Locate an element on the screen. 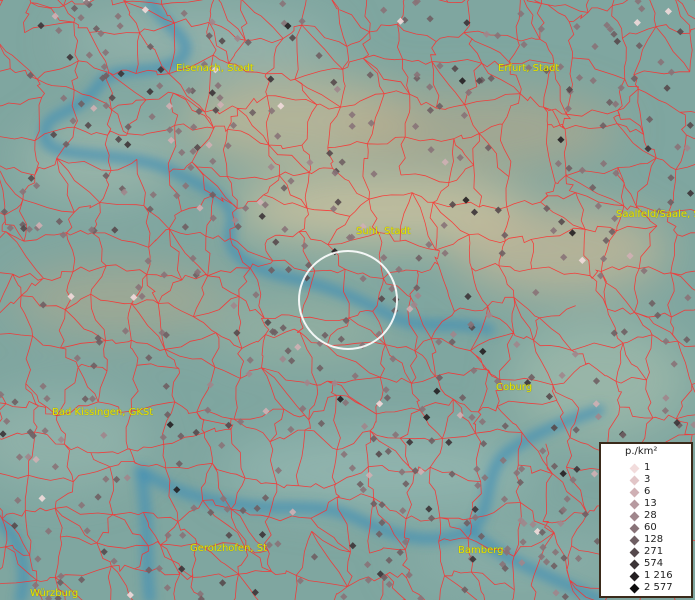 The width and height of the screenshot is (695, 600). city-label-gerolzhofen: Gerolzhofen, St is located at coordinates (229, 548).